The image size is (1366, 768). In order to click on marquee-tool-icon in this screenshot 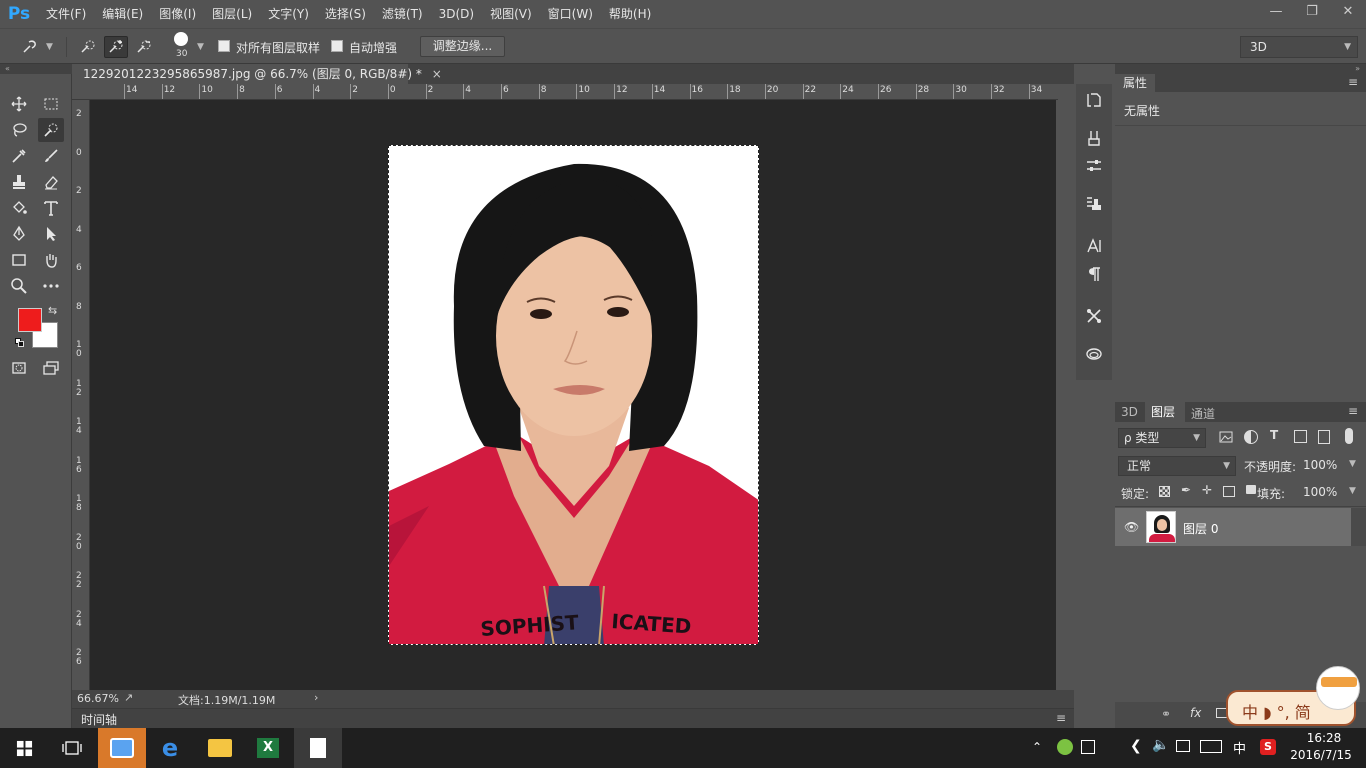, I will do `click(51, 104)`.